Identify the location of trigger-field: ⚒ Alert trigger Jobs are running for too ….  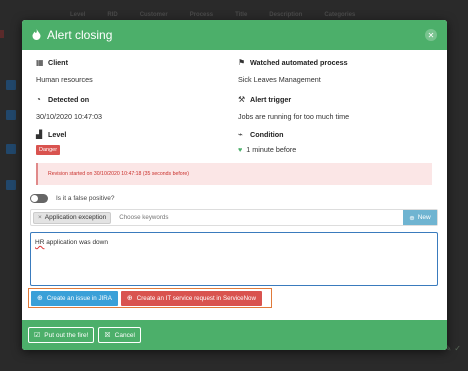
(333, 108).